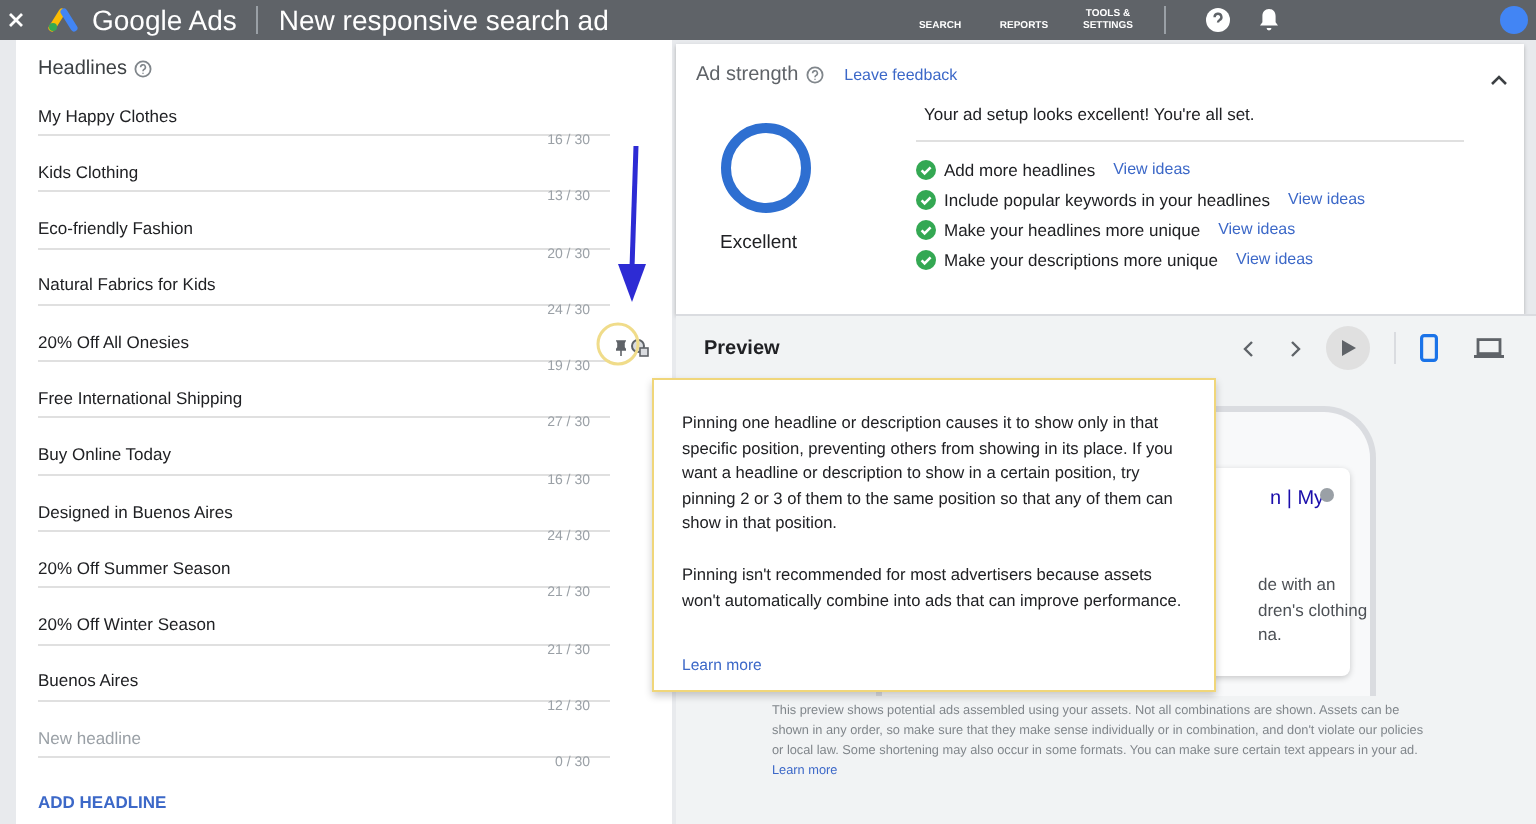 The width and height of the screenshot is (1536, 824). What do you see at coordinates (324, 512) in the screenshot?
I see `headline-field: Designed in Buenos Aires` at bounding box center [324, 512].